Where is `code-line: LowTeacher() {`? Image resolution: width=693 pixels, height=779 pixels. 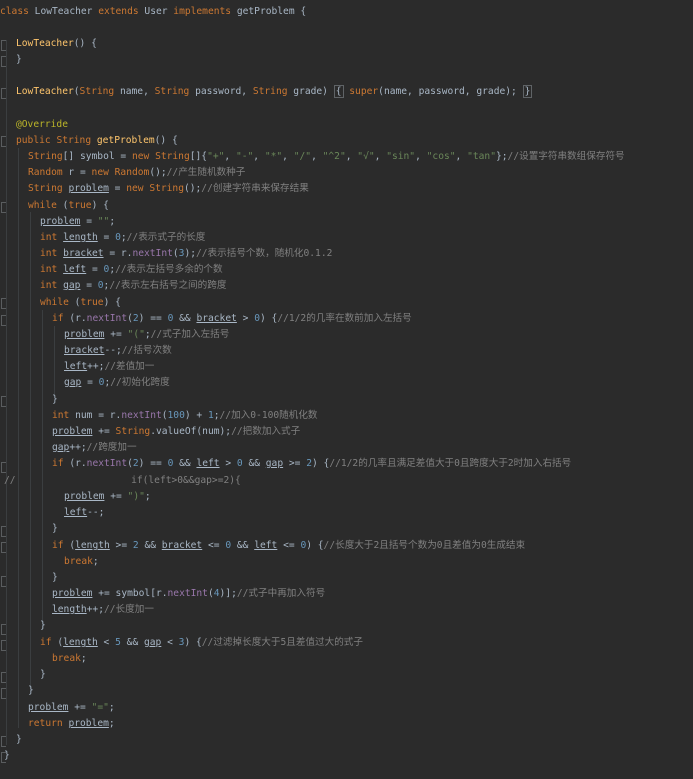
code-line: LowTeacher() { is located at coordinates (56, 44).